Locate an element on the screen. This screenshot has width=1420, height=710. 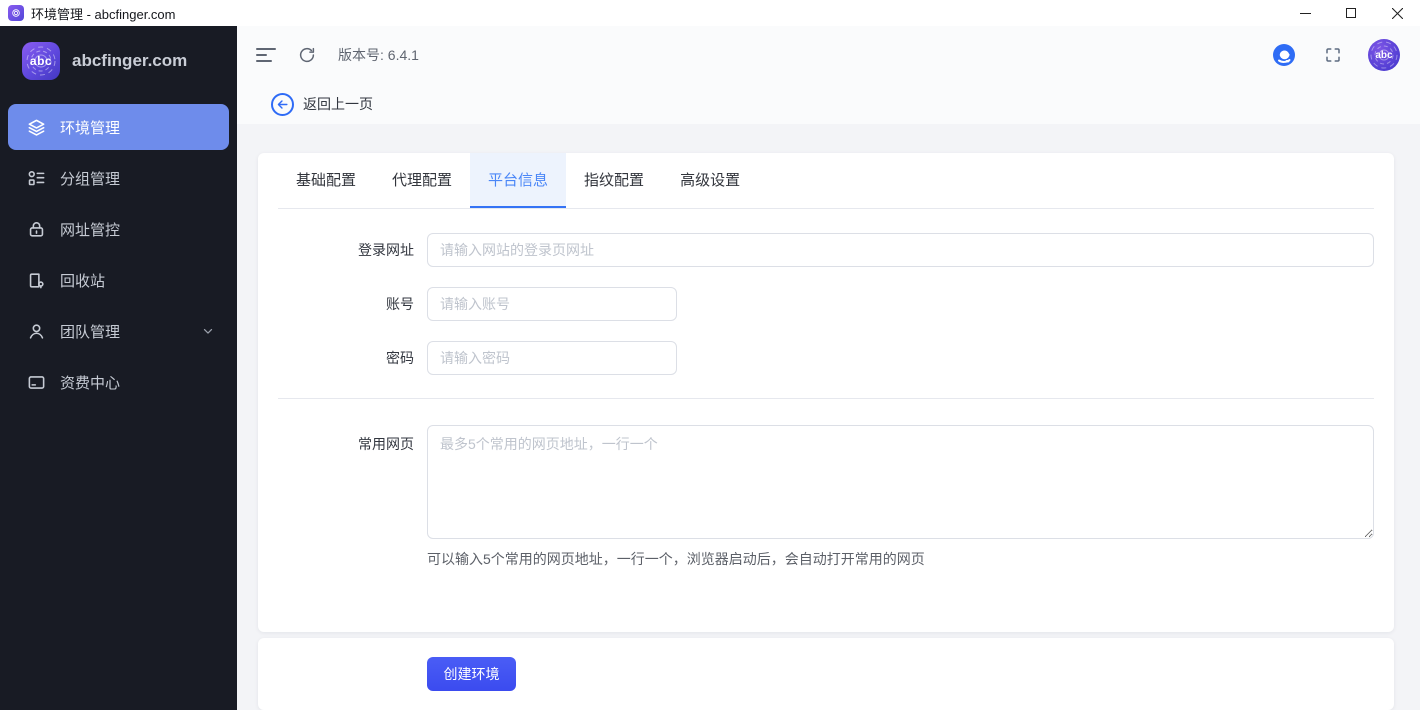
form-row-login-url: 登录网址 is located at coordinates (826, 250).